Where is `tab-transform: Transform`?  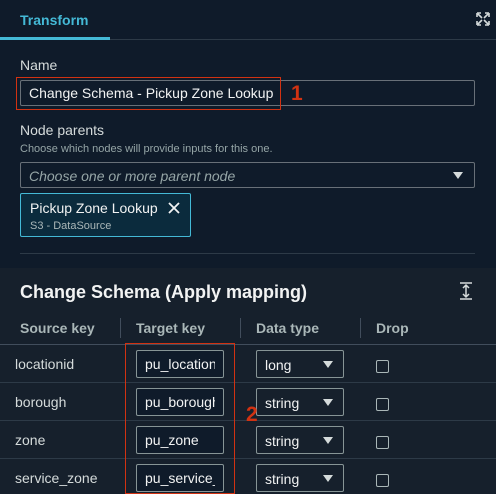 tab-transform: Transform is located at coordinates (55, 20).